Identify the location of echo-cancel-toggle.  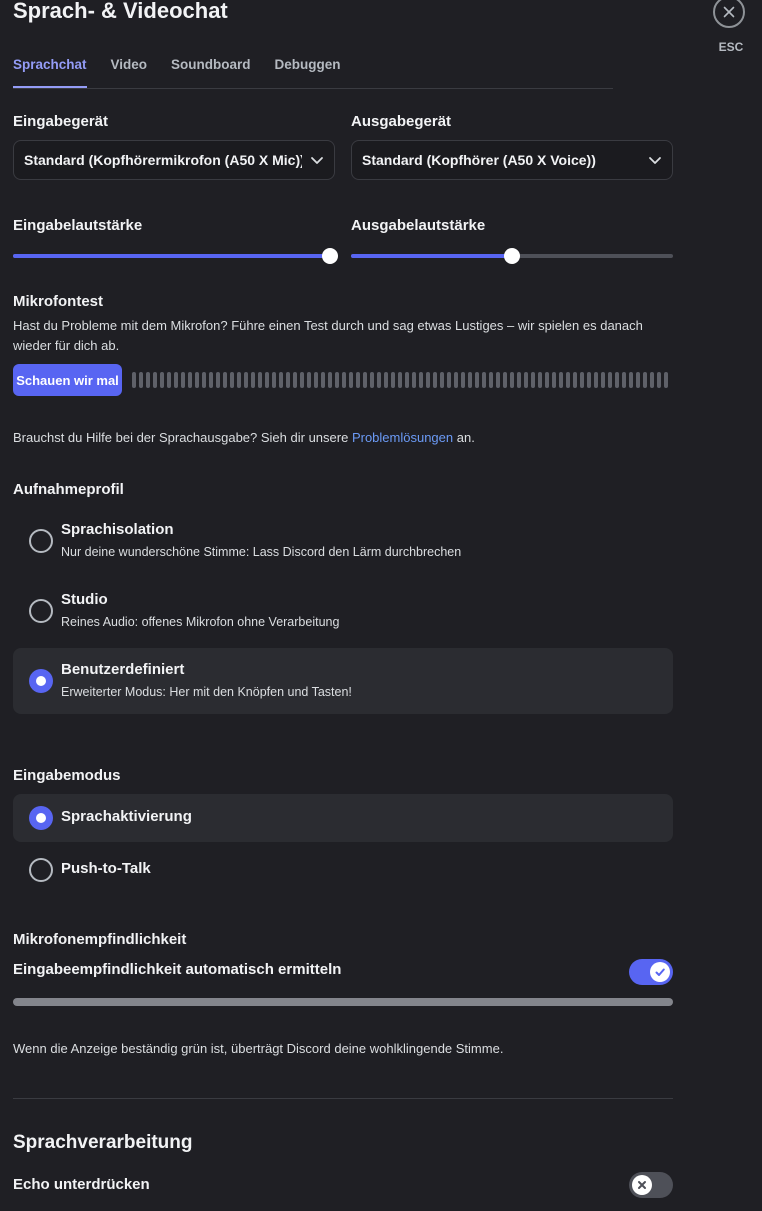
(651, 1185).